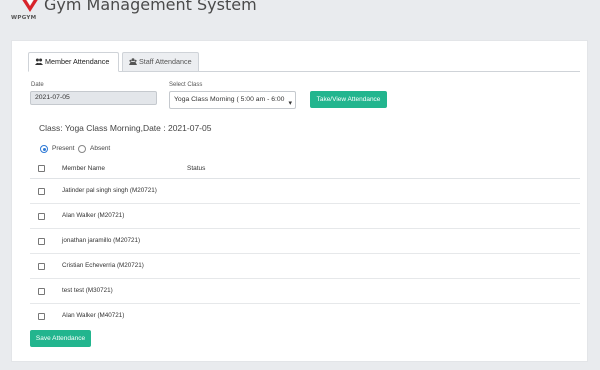 The width and height of the screenshot is (600, 370). I want to click on table-row: test test (M30721), so click(305, 291).